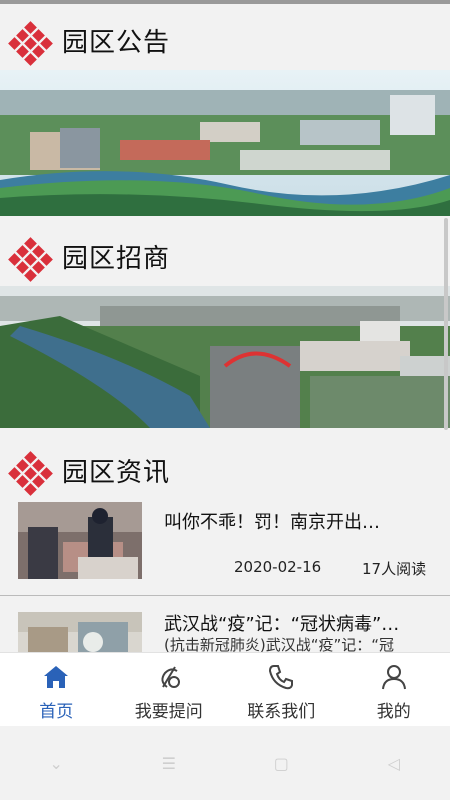 This screenshot has height=800, width=450. Describe the element at coordinates (225, 2) in the screenshot. I see `status-bar-edge` at that location.